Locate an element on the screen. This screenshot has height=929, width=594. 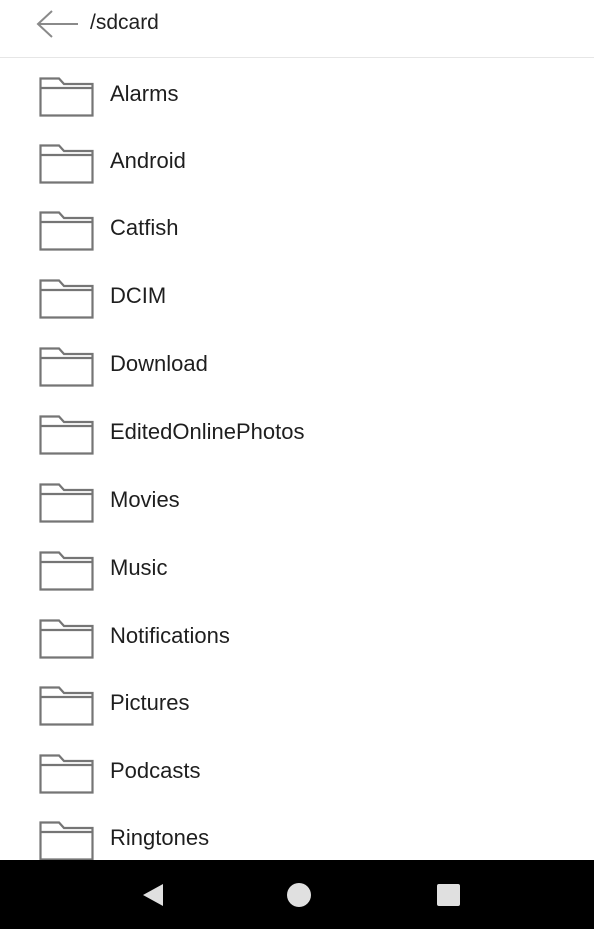
folder-name: Pictures is located at coordinates (150, 702).